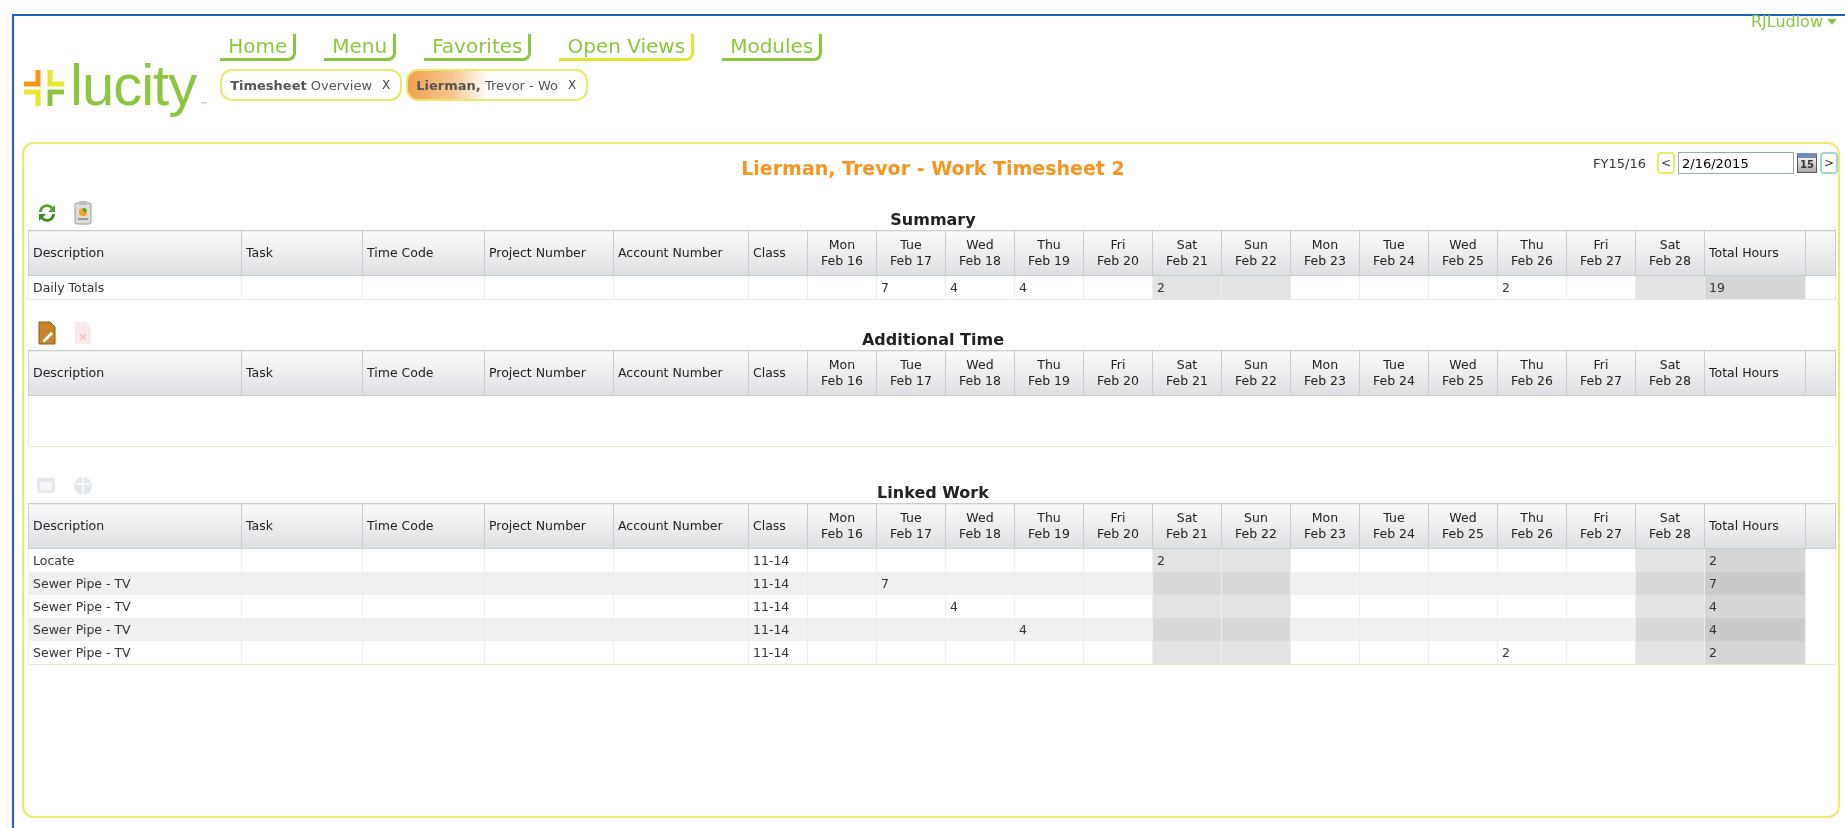 The width and height of the screenshot is (1845, 828). Describe the element at coordinates (135, 560) in the screenshot. I see `table-cell: Locate` at that location.